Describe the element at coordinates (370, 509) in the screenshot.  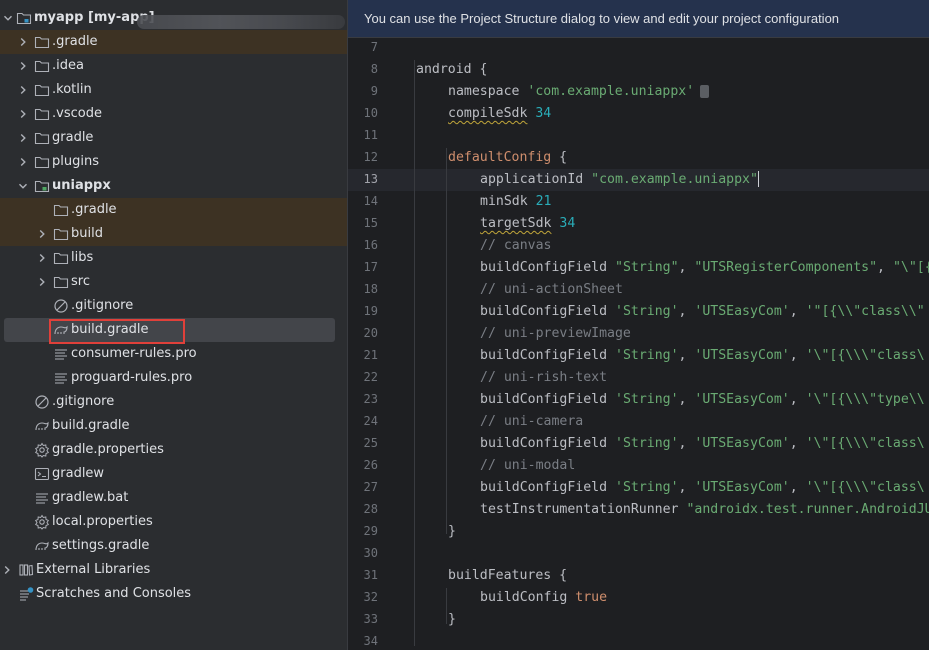
I see `line-number: 28` at that location.